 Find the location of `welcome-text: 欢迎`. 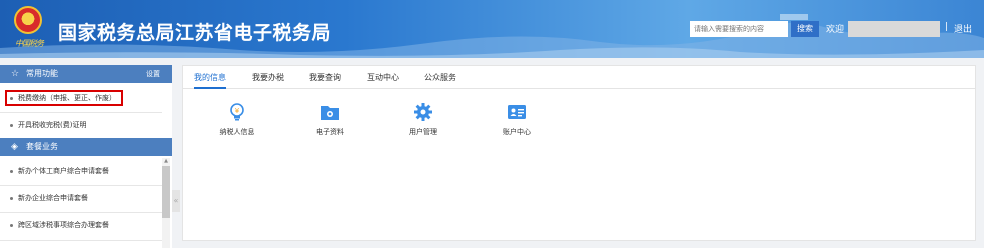

welcome-text: 欢迎 is located at coordinates (835, 30).